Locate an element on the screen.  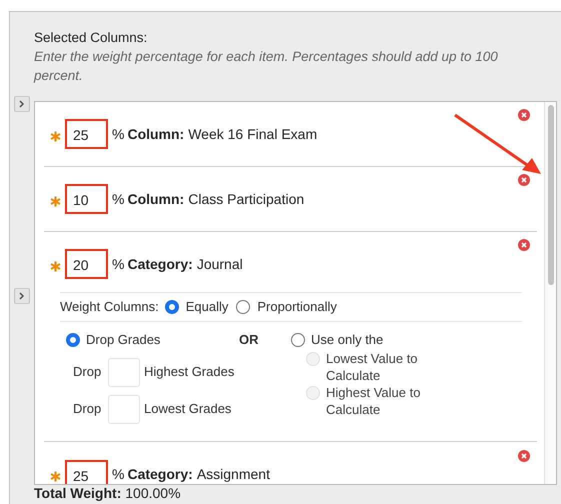
scrollbar is located at coordinates (550, 293).